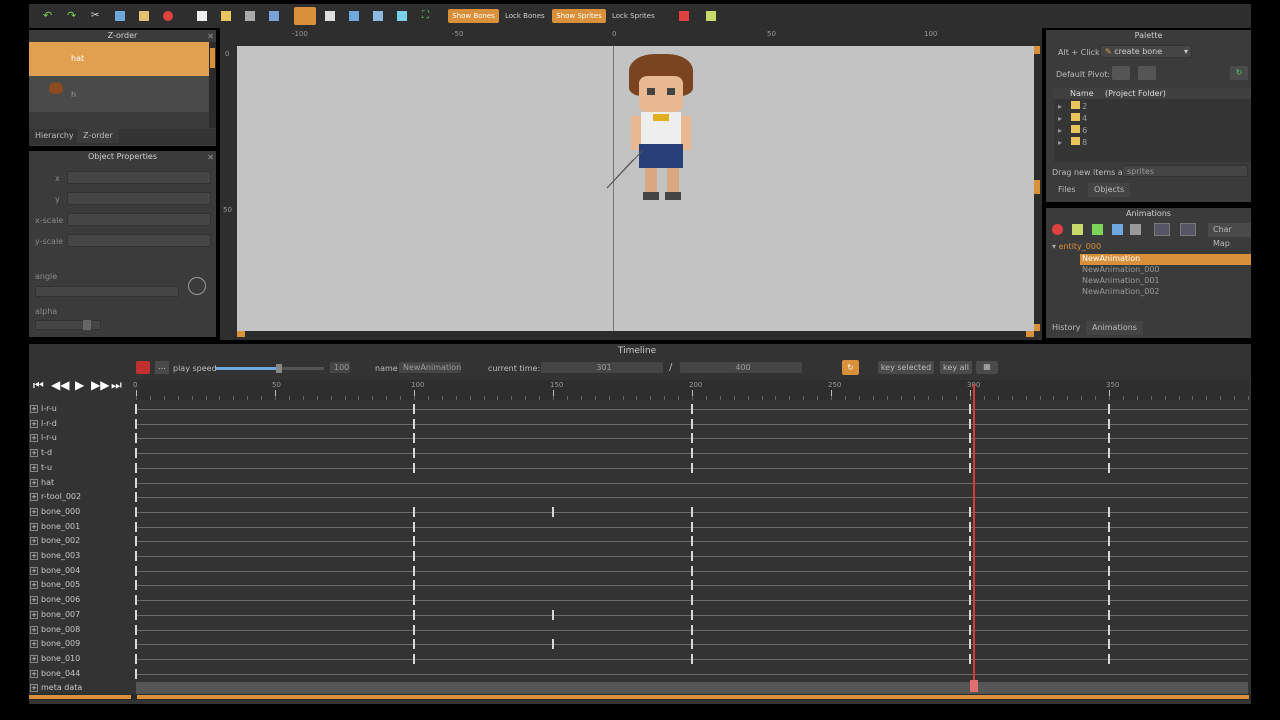  What do you see at coordinates (1097, 229) in the screenshot?
I see `add-animation-icon` at bounding box center [1097, 229].